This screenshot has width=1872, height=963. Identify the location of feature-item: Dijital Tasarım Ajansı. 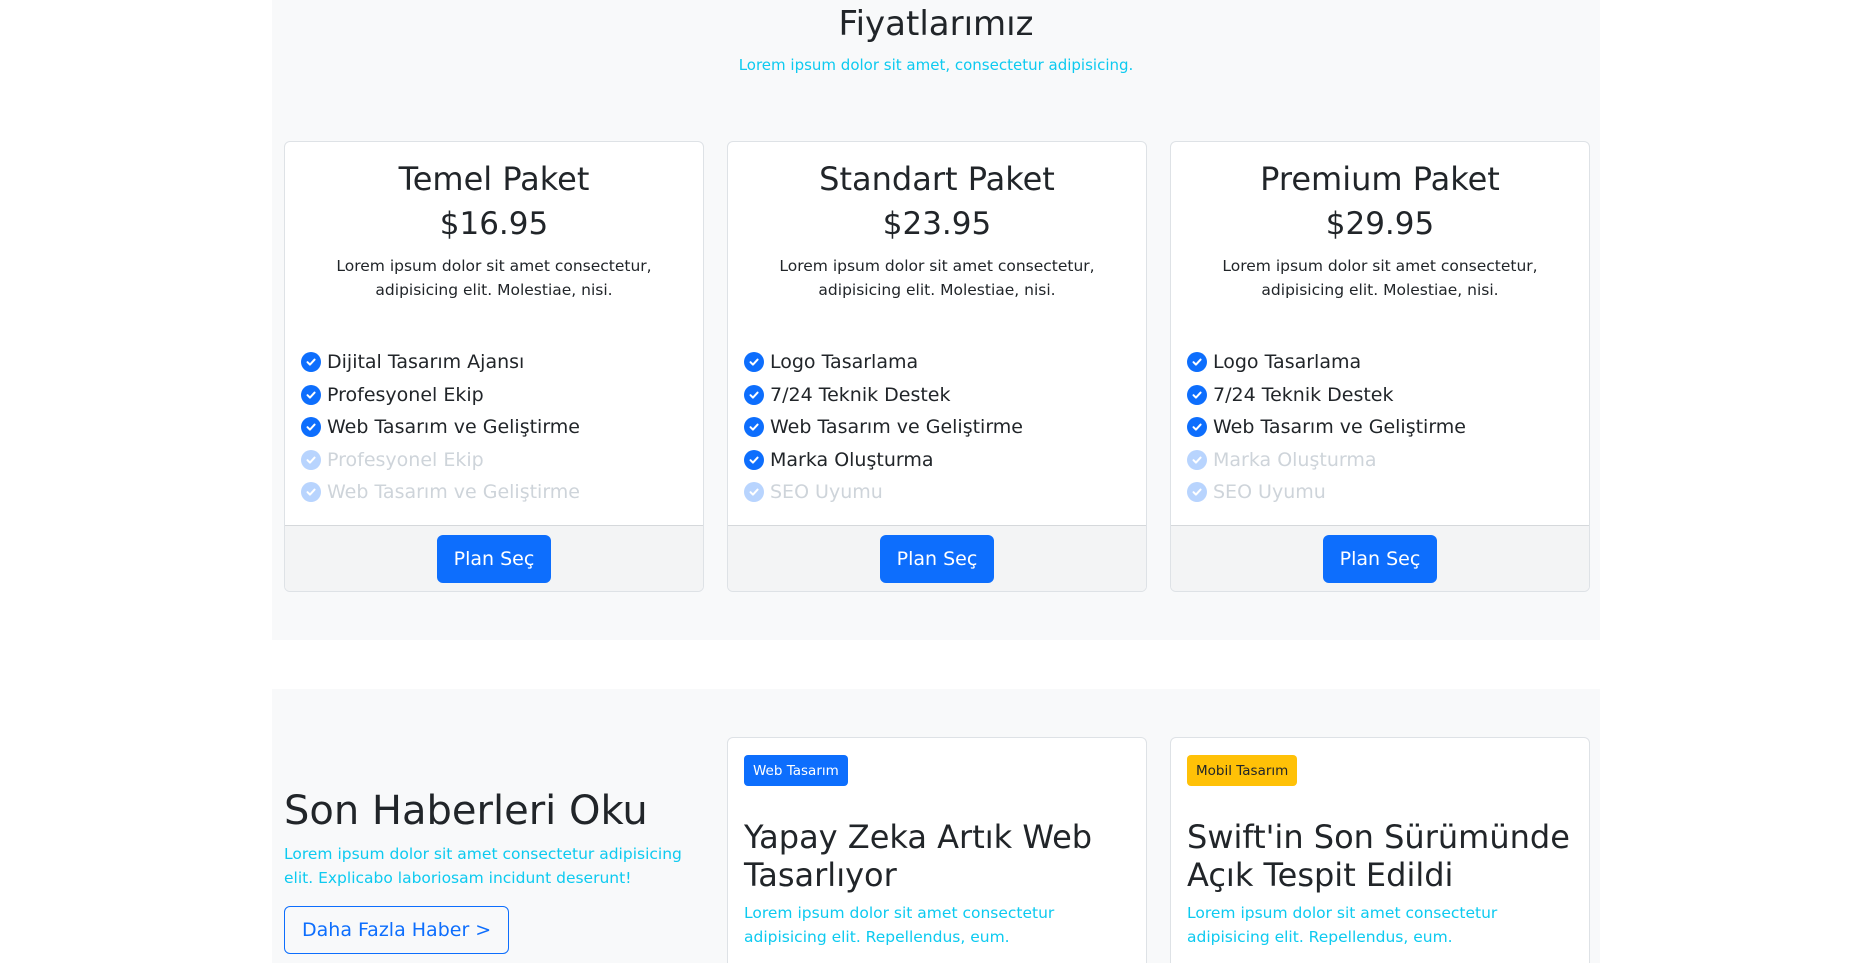
(440, 362).